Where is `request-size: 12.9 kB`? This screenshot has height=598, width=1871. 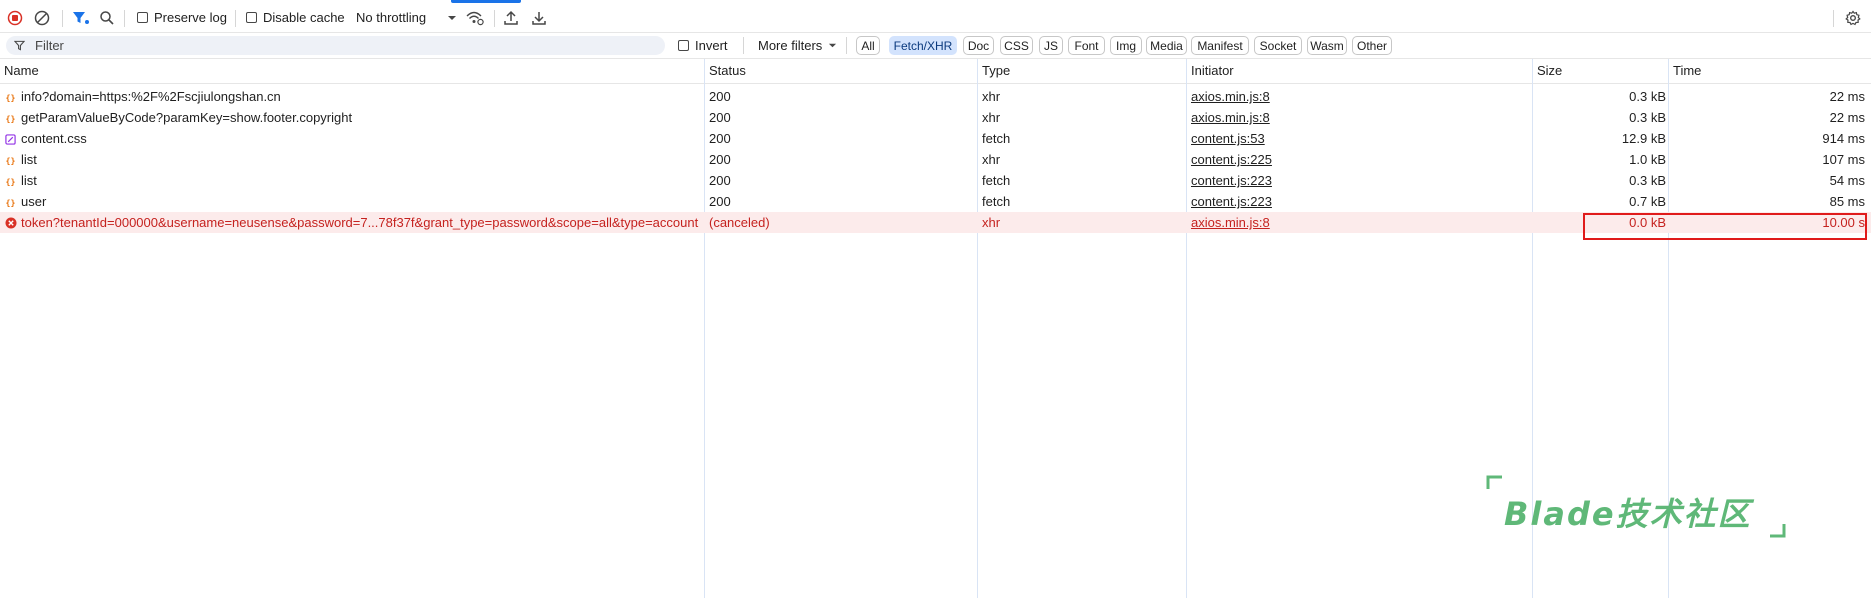 request-size: 12.9 kB is located at coordinates (1643, 138).